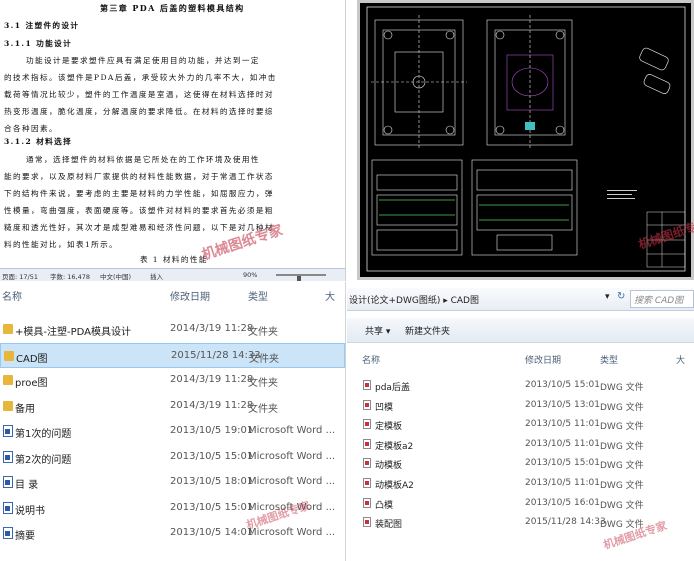 The width and height of the screenshot is (694, 561). I want to click on file-name: pda后盖, so click(392, 388).